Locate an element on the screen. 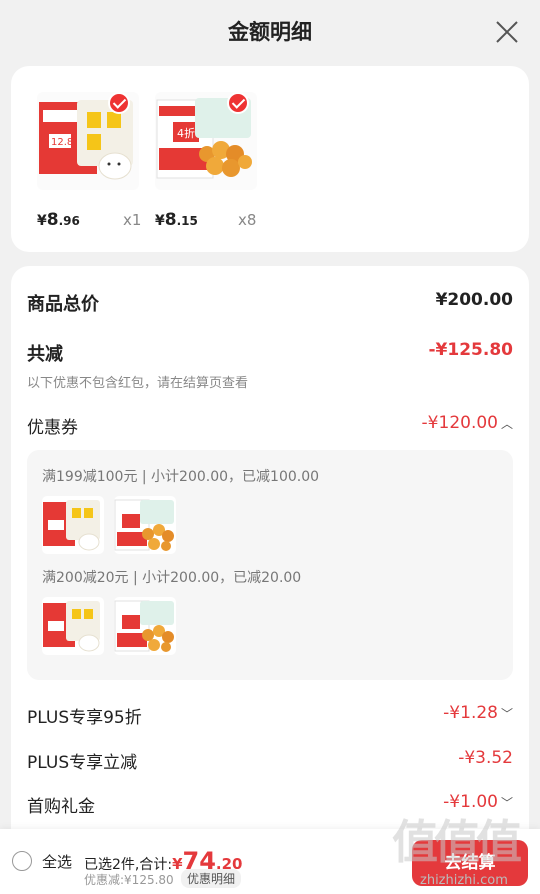  close-icon is located at coordinates (507, 32).